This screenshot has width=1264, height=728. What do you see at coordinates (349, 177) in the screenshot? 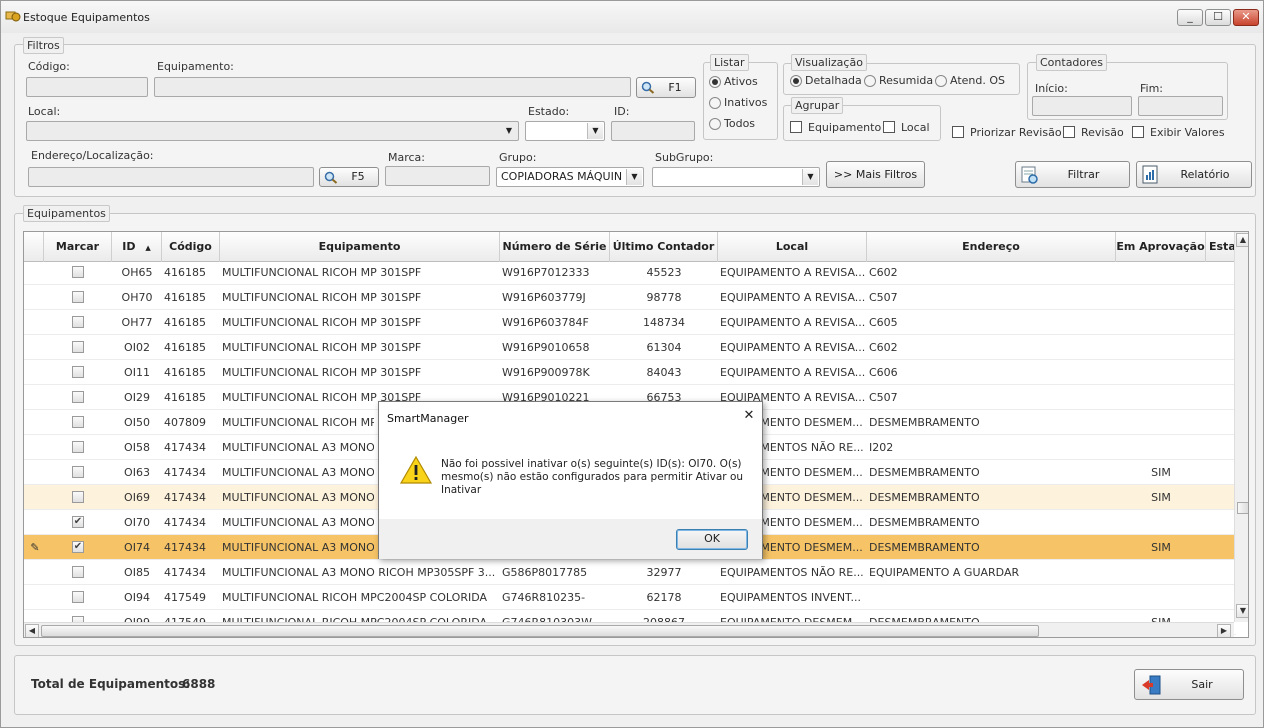
I see `f5-lookup-button: F5` at bounding box center [349, 177].